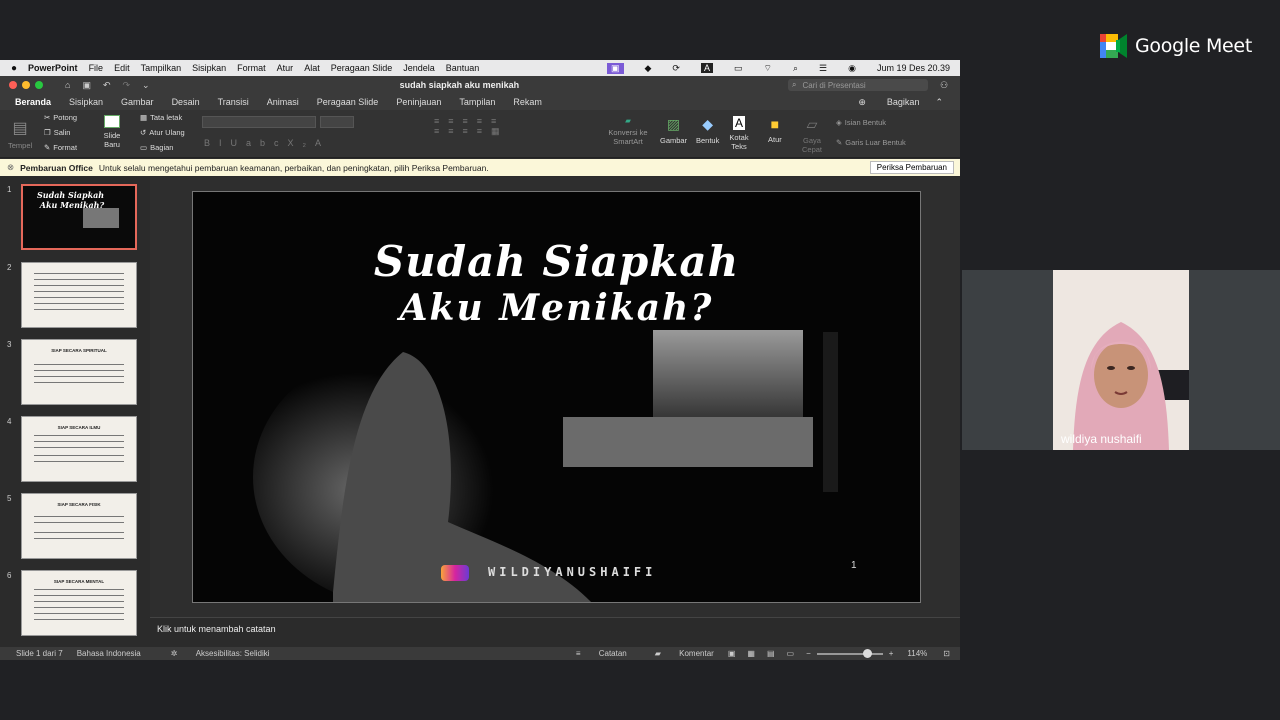  I want to click on slide-thumbnail: Sudah Siapkah Aku Menikah?, so click(79, 217).